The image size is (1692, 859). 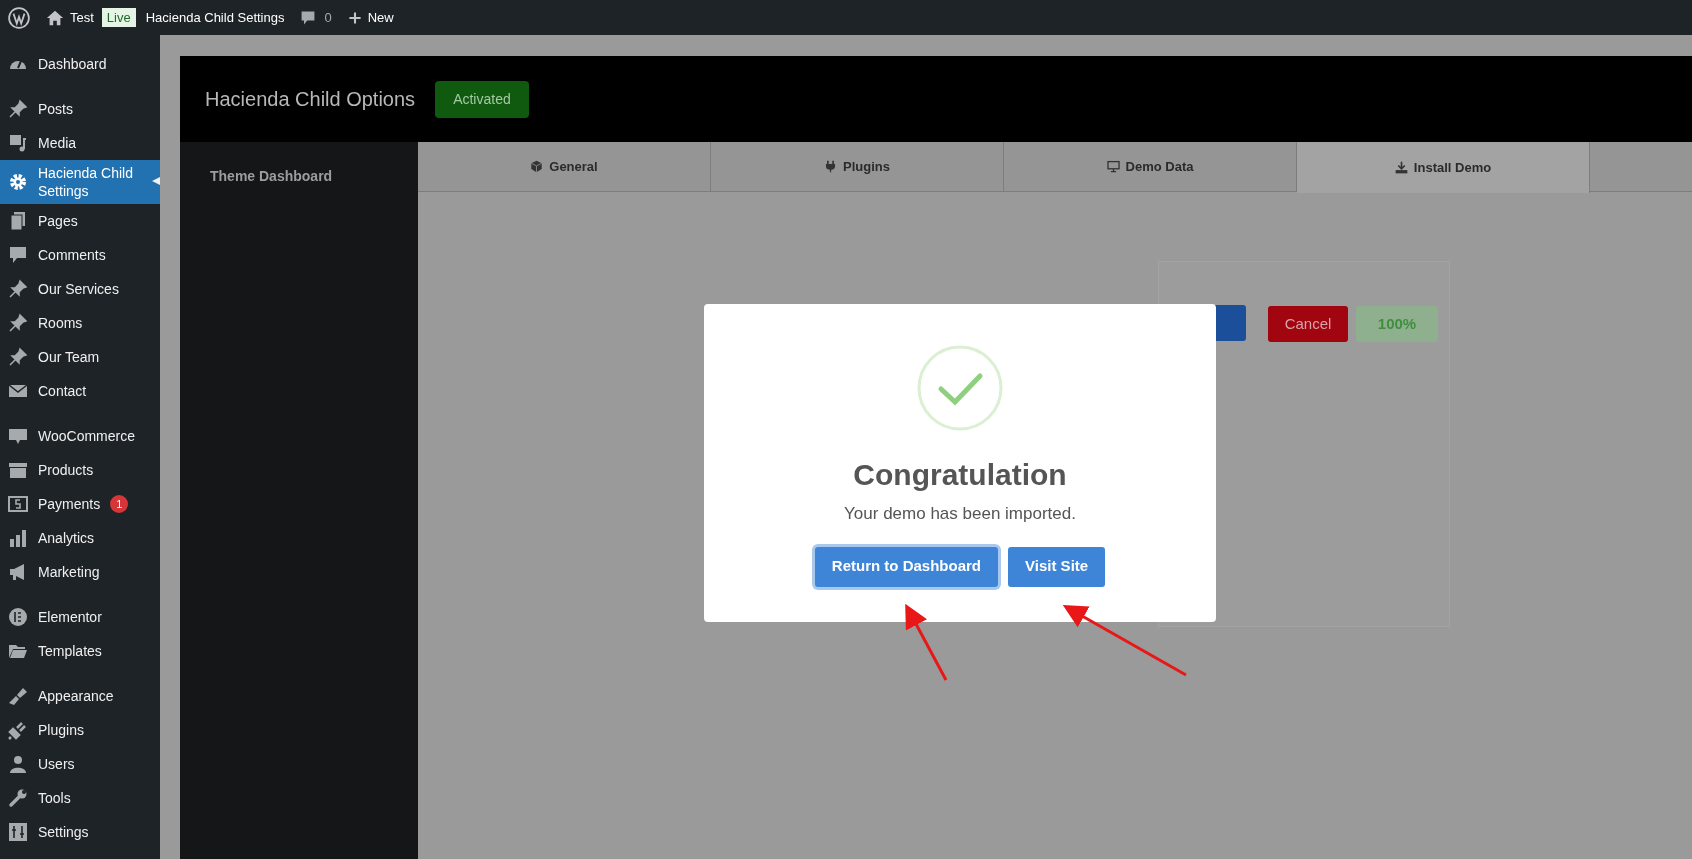 I want to click on sidebar-item: Posts, so click(x=80, y=109).